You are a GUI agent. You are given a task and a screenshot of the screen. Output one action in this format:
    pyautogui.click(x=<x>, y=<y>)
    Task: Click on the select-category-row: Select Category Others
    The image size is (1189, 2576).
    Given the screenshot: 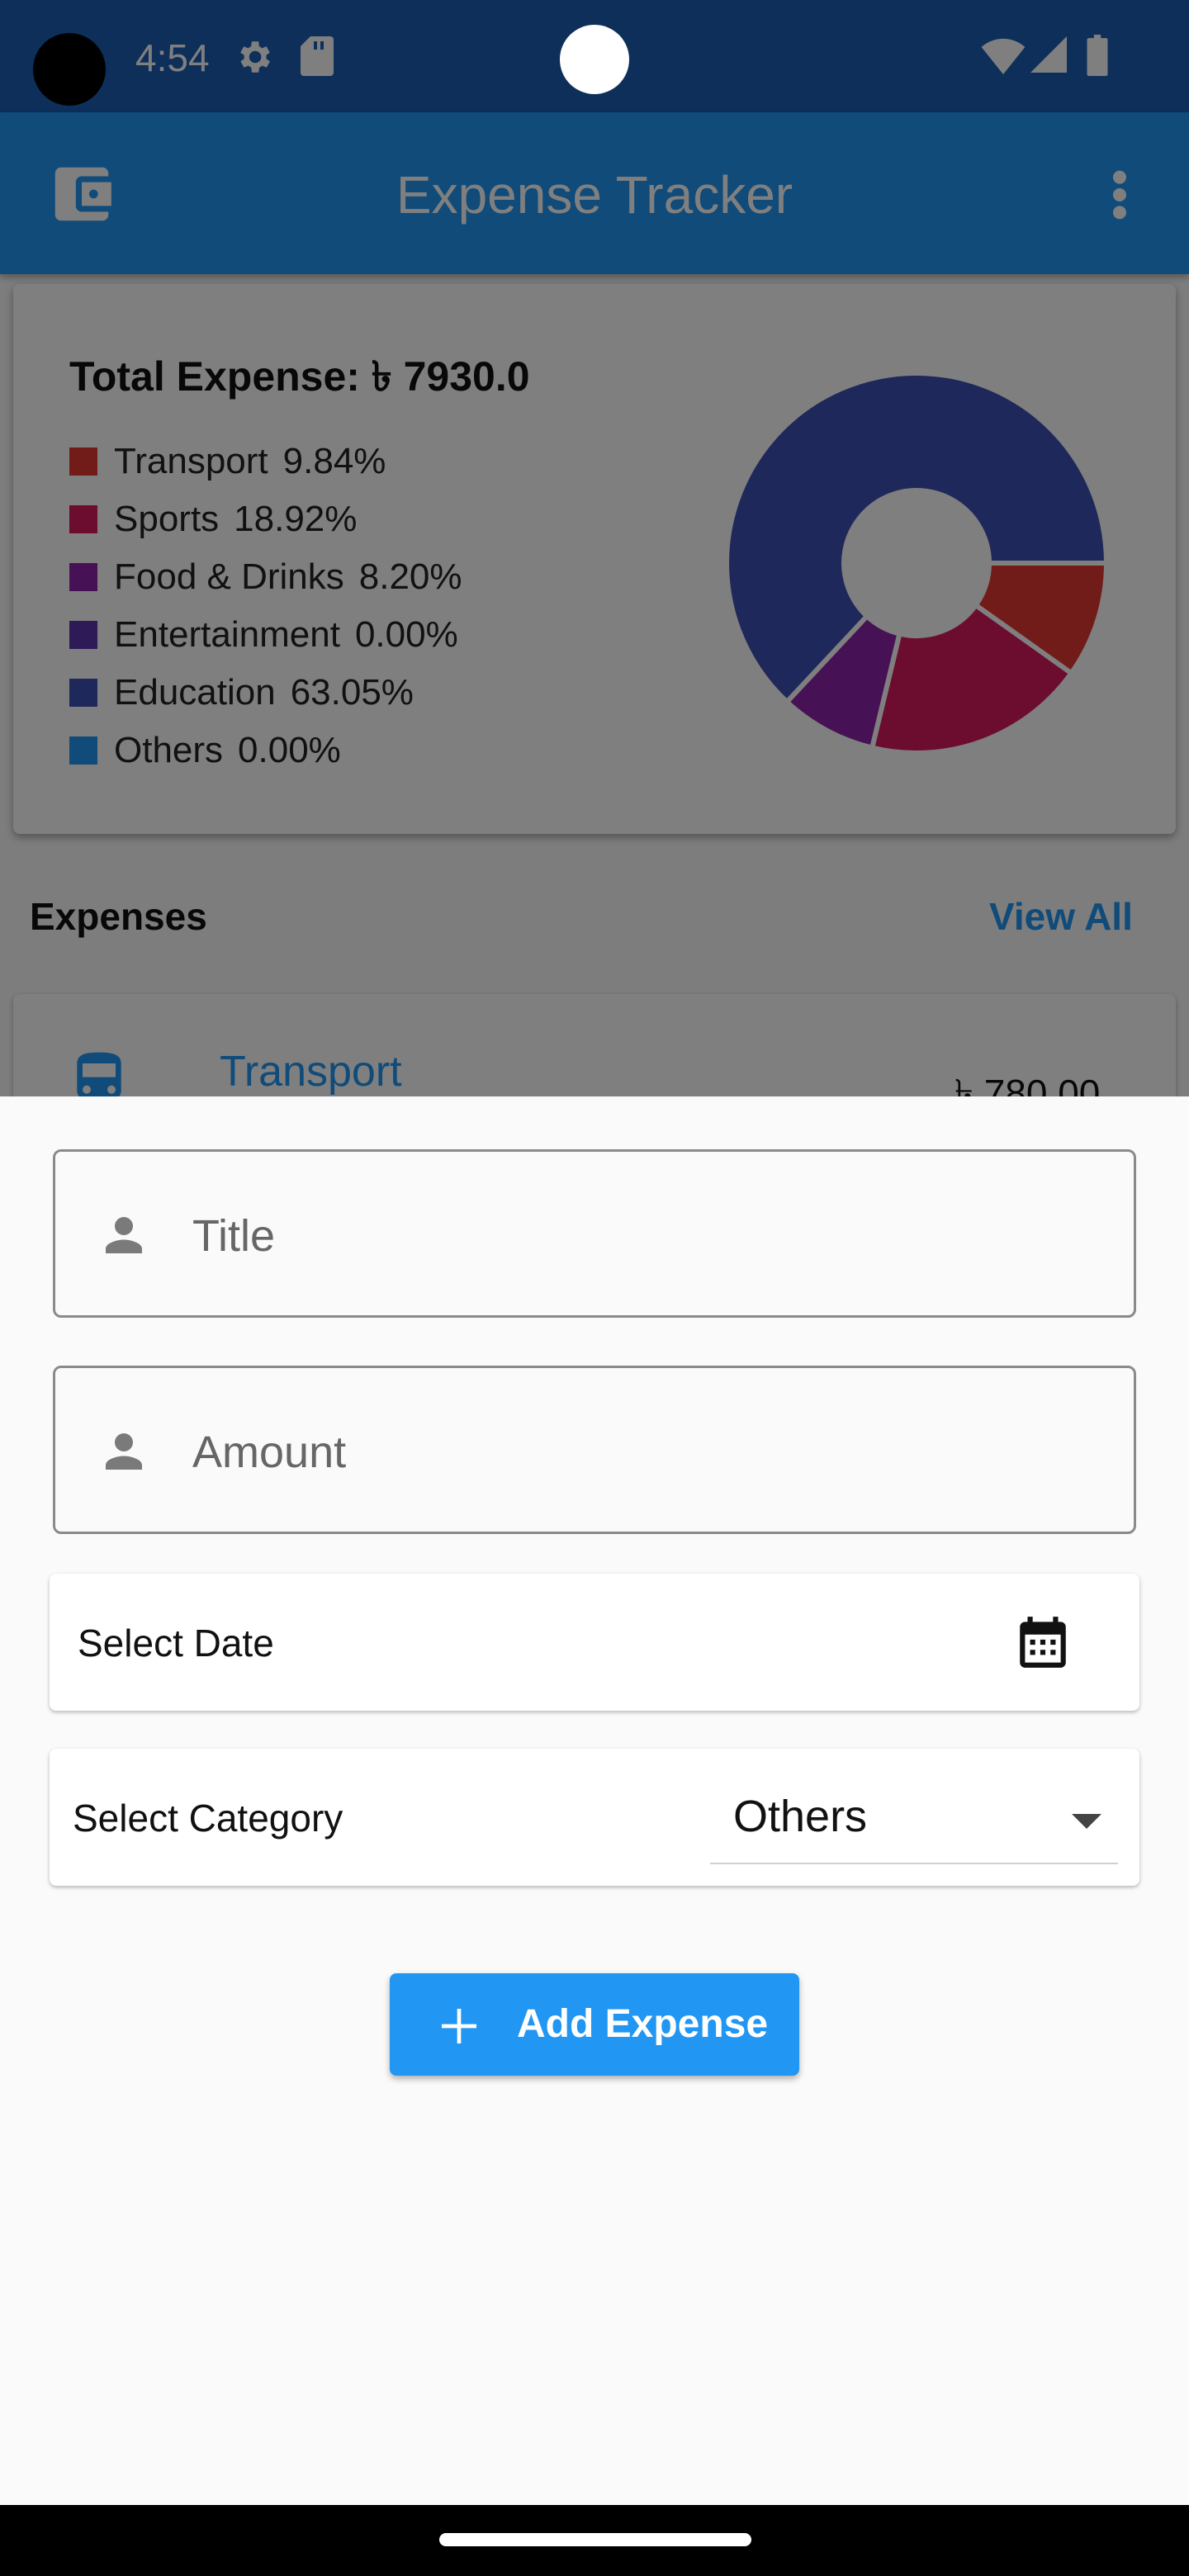 What is the action you would take?
    pyautogui.click(x=594, y=1817)
    